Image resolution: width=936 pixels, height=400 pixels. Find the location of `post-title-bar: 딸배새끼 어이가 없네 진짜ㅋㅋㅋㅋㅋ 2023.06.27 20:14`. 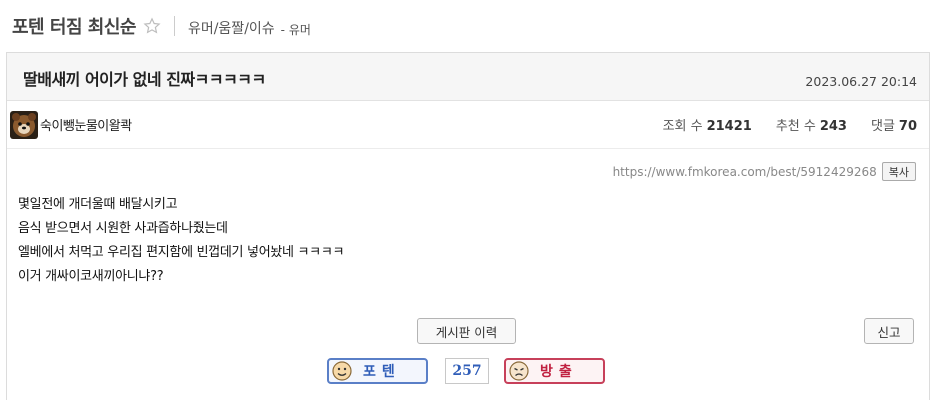

post-title-bar: 딸배새끼 어이가 없네 진짜ㅋㅋㅋㅋㅋ 2023.06.27 20:14 is located at coordinates (468, 77).